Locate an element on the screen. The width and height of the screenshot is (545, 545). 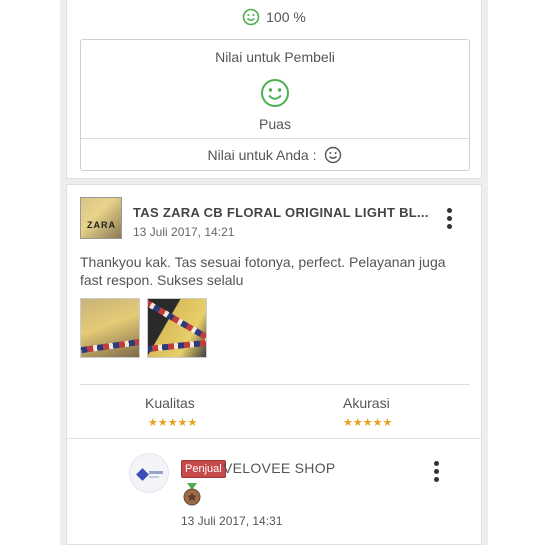
buyer-rating-value: Puas is located at coordinates (275, 124).